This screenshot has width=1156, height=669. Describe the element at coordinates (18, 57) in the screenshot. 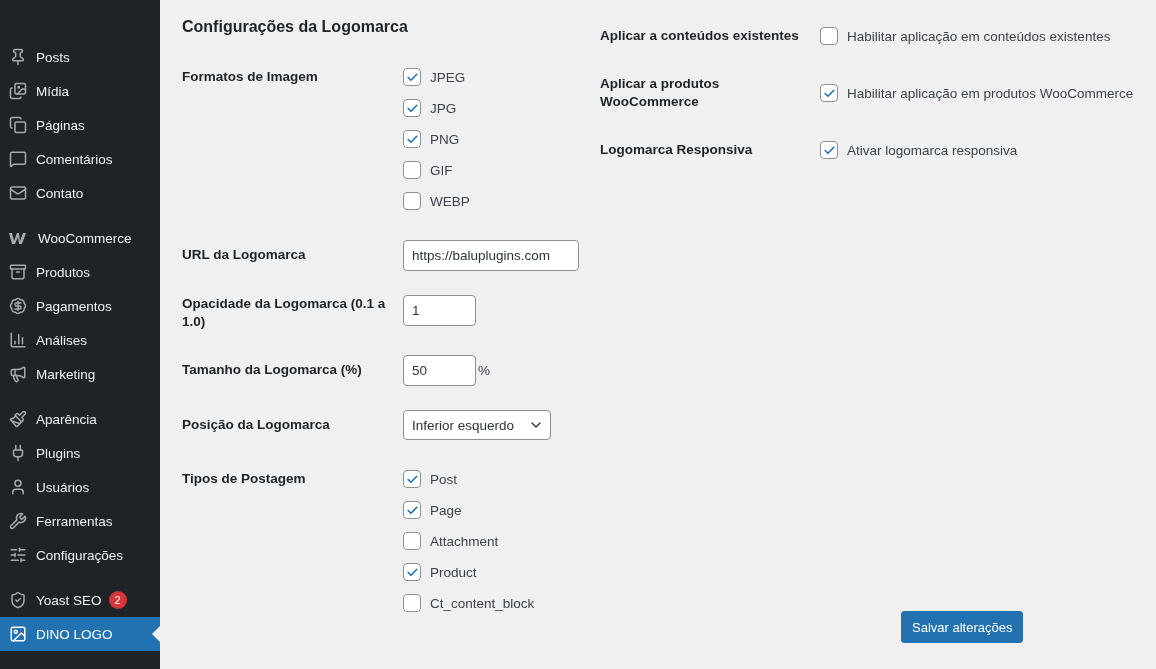

I see `pin-icon` at that location.